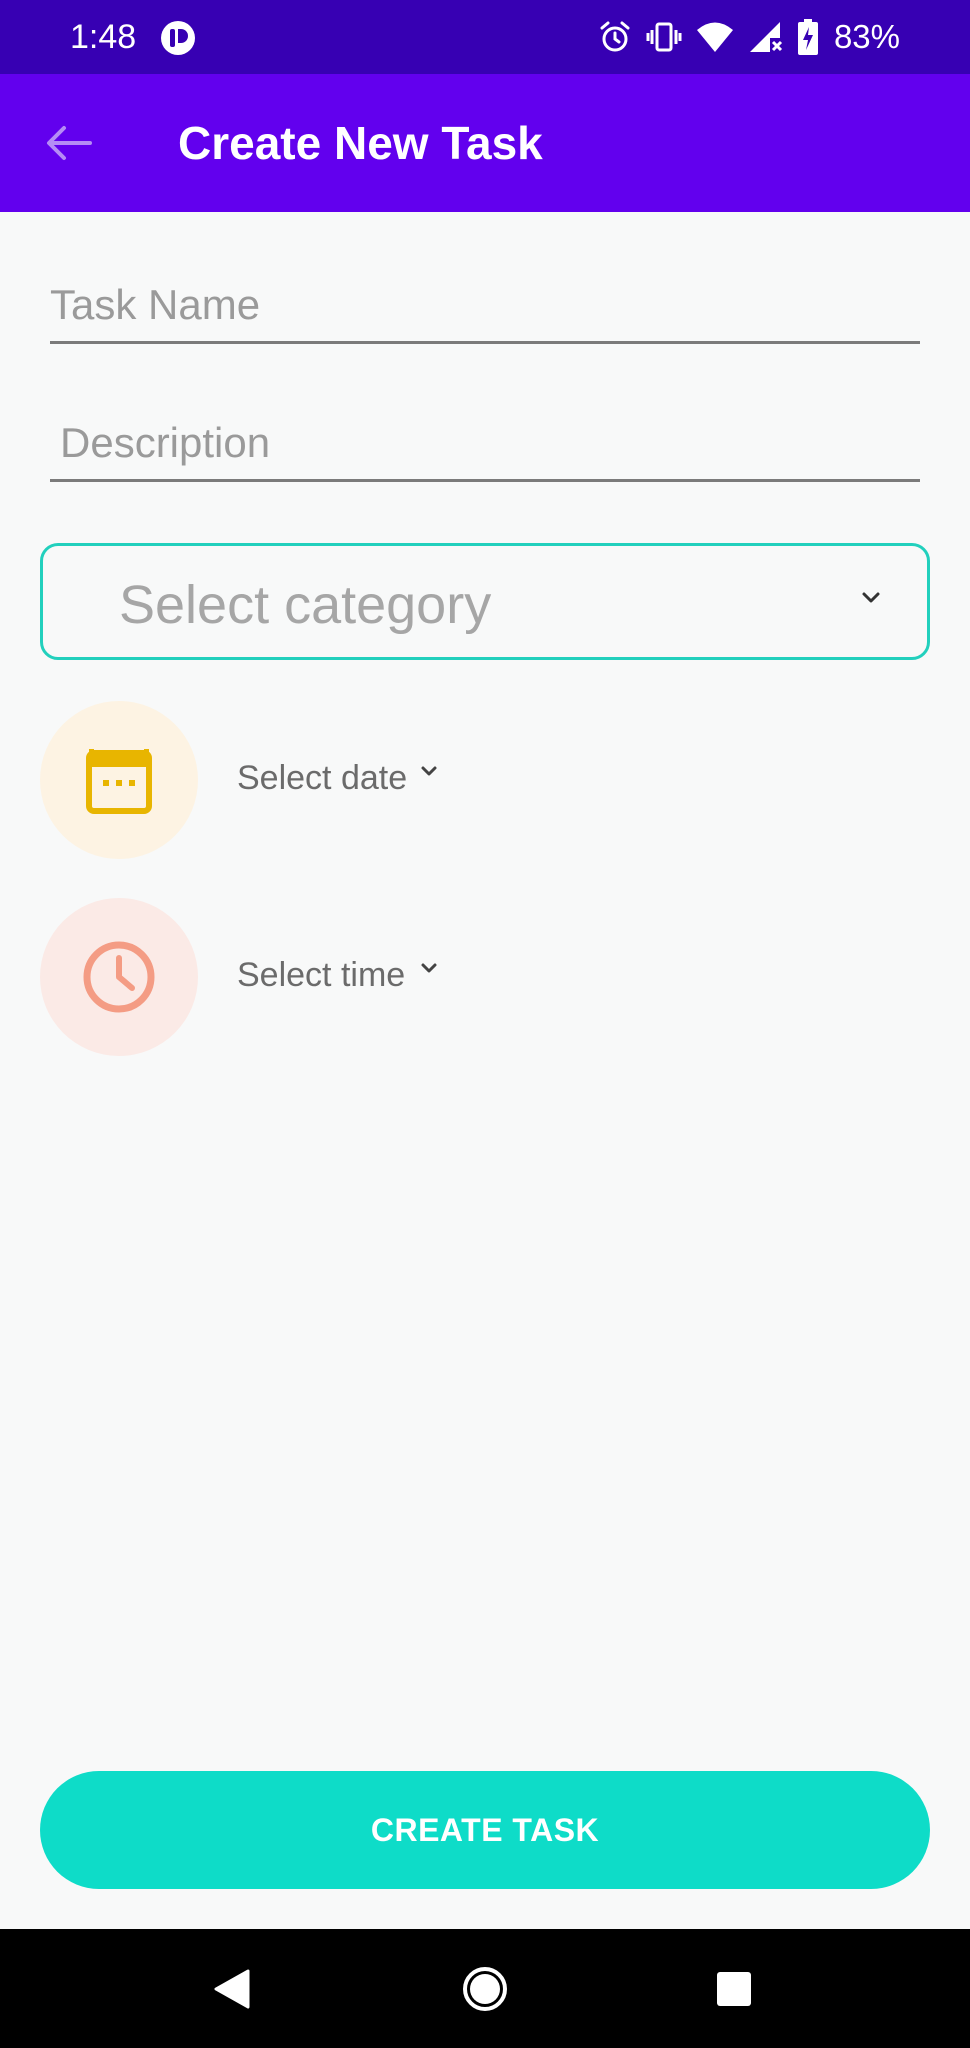  I want to click on calendar-icon, so click(119, 781).